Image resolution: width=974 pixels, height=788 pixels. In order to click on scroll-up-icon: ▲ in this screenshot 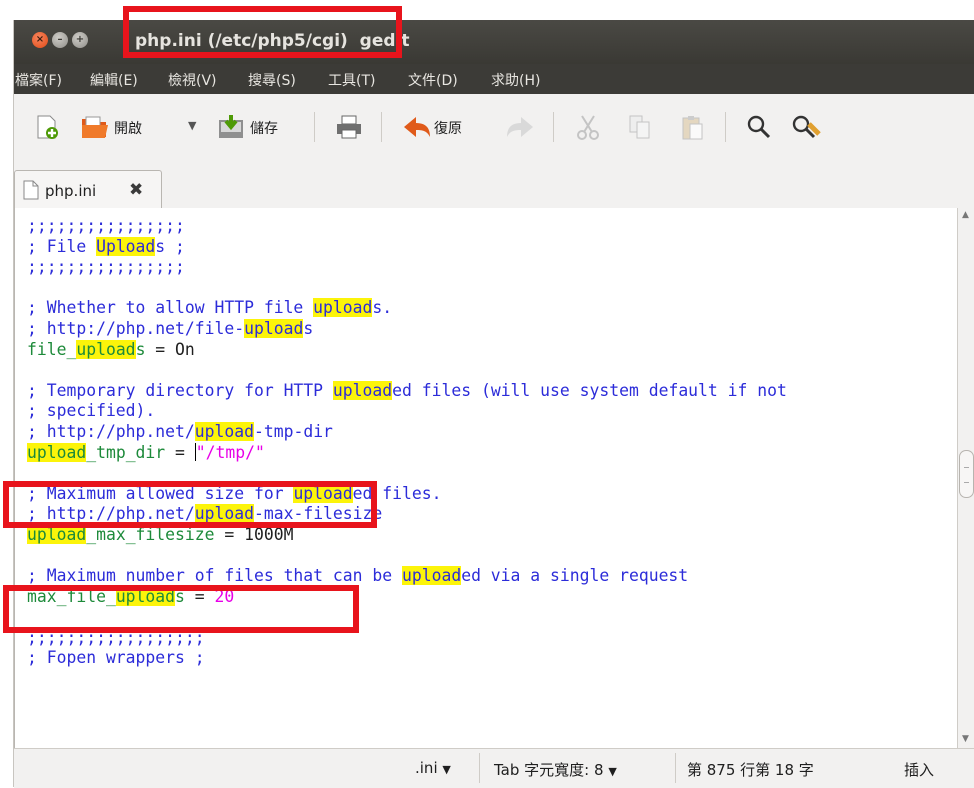, I will do `click(965, 215)`.